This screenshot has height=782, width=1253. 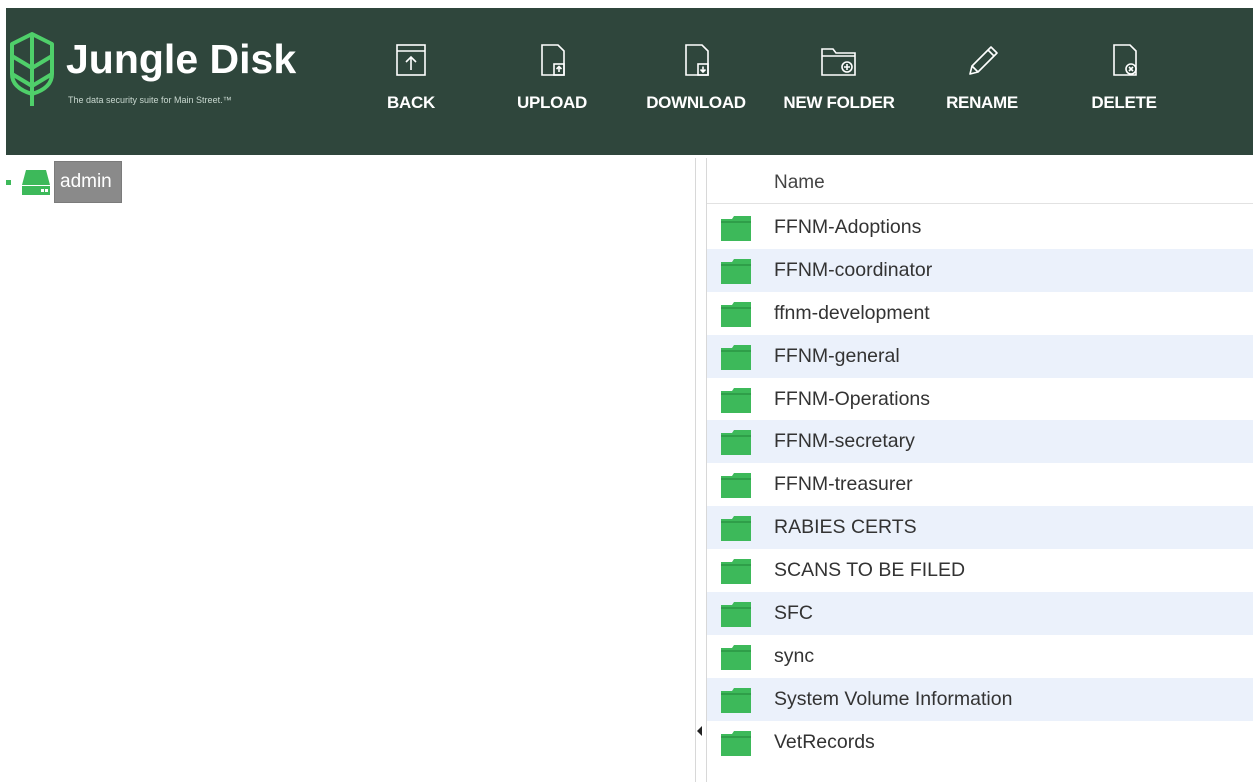 What do you see at coordinates (980, 313) in the screenshot?
I see `list-item: ffnm-development` at bounding box center [980, 313].